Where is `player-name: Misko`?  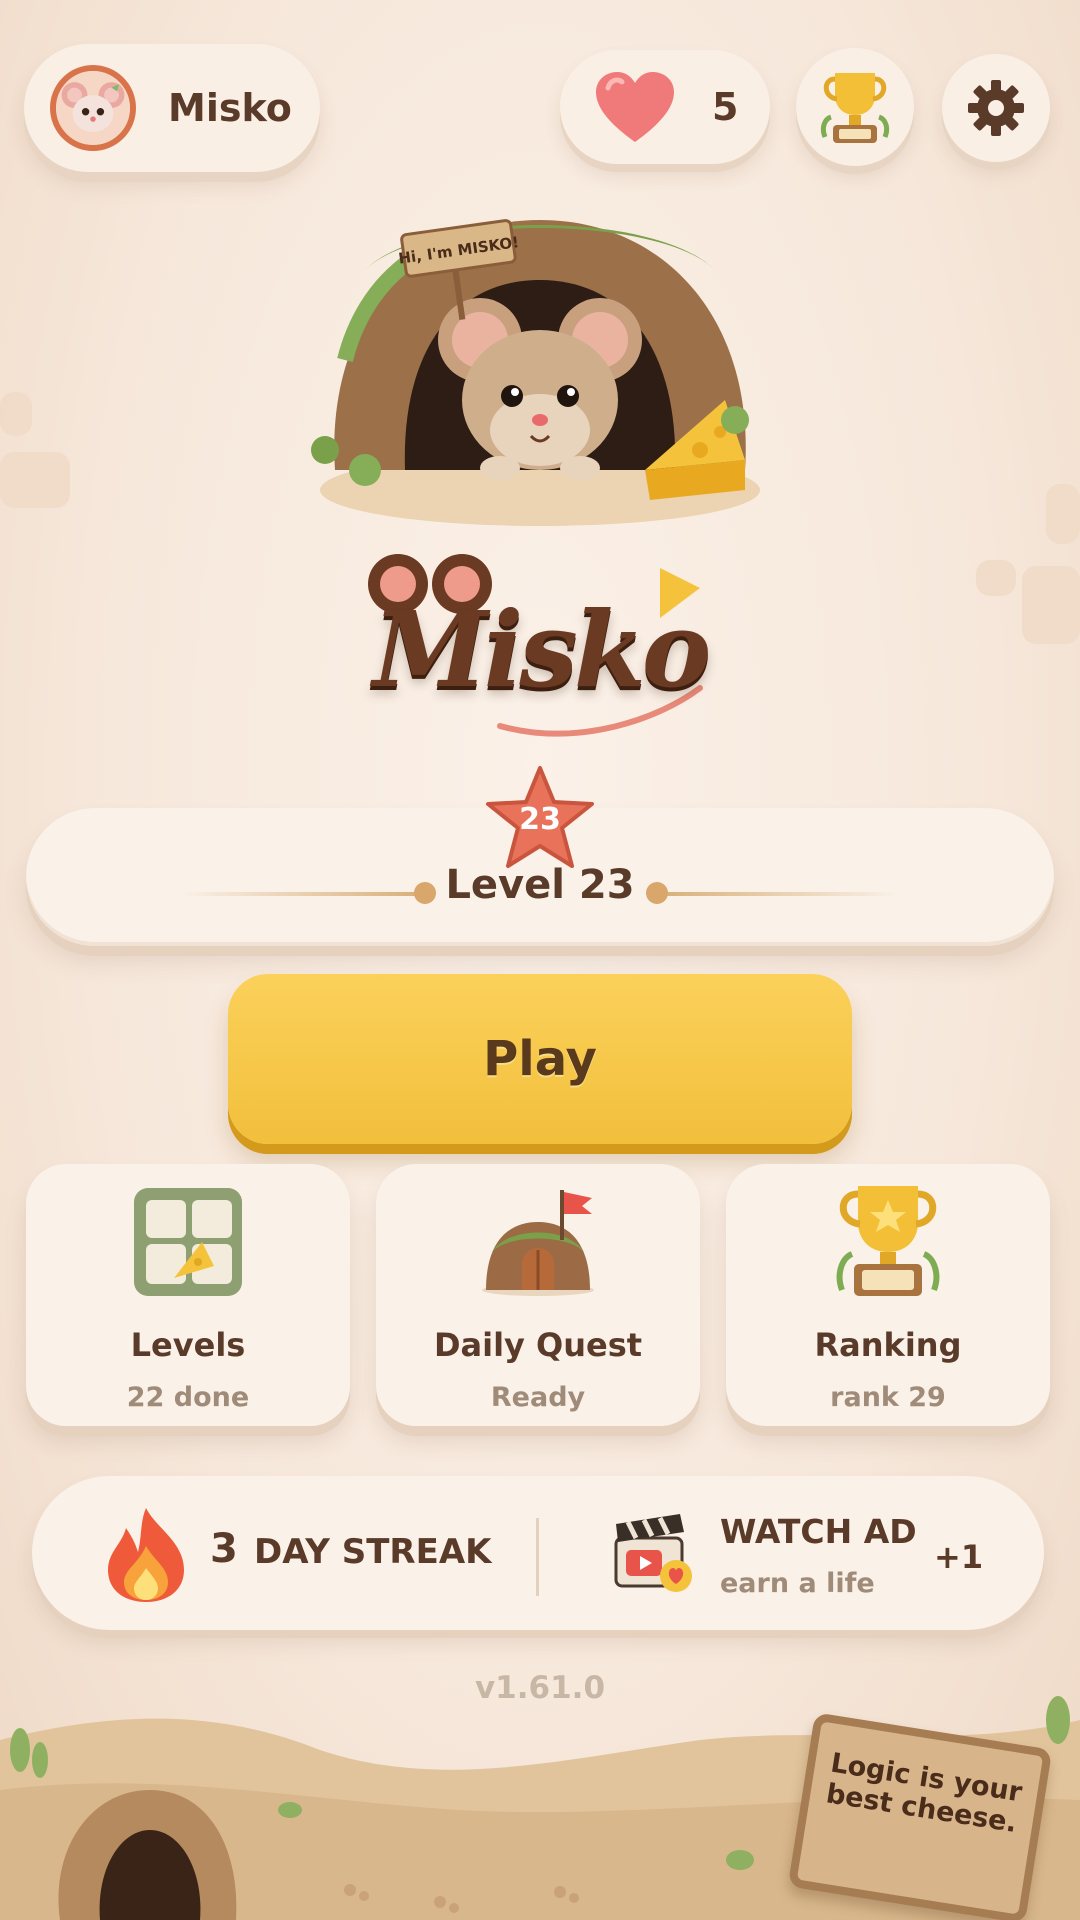
player-name: Misko is located at coordinates (230, 108).